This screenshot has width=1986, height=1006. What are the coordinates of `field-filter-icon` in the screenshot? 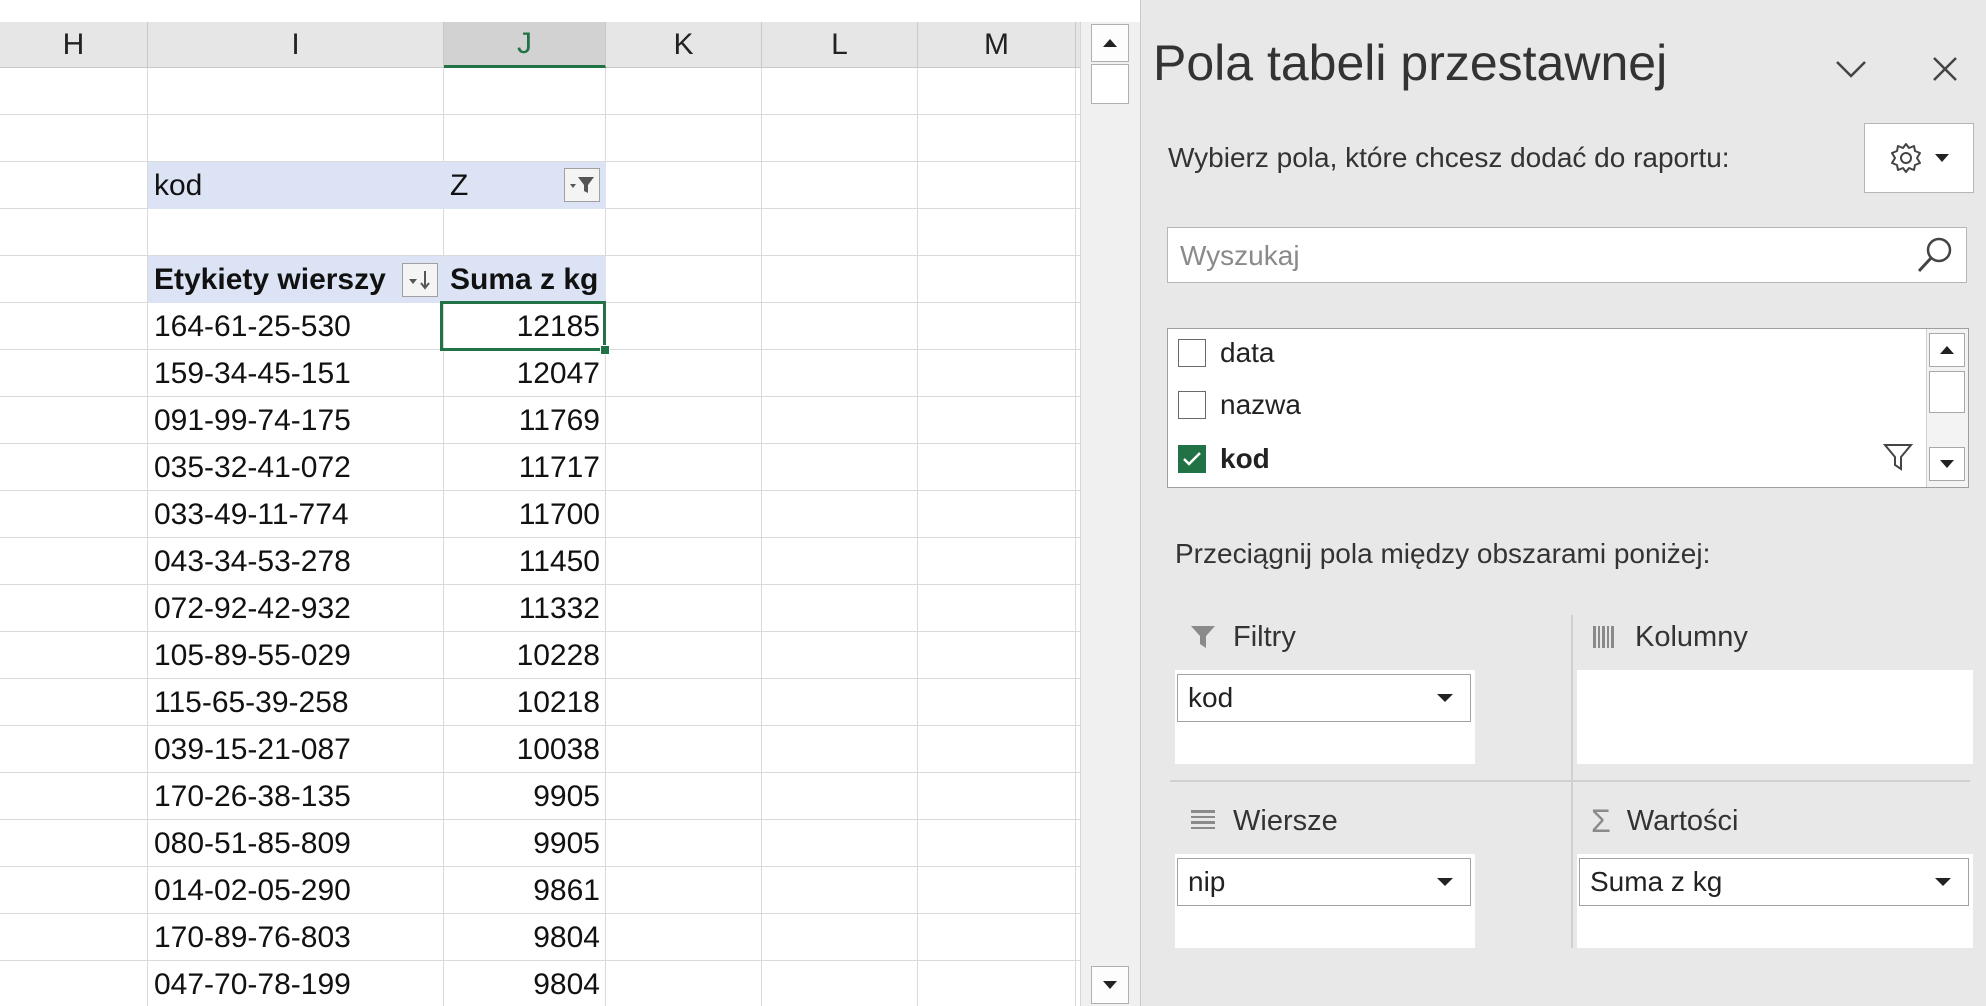 It's located at (1898, 459).